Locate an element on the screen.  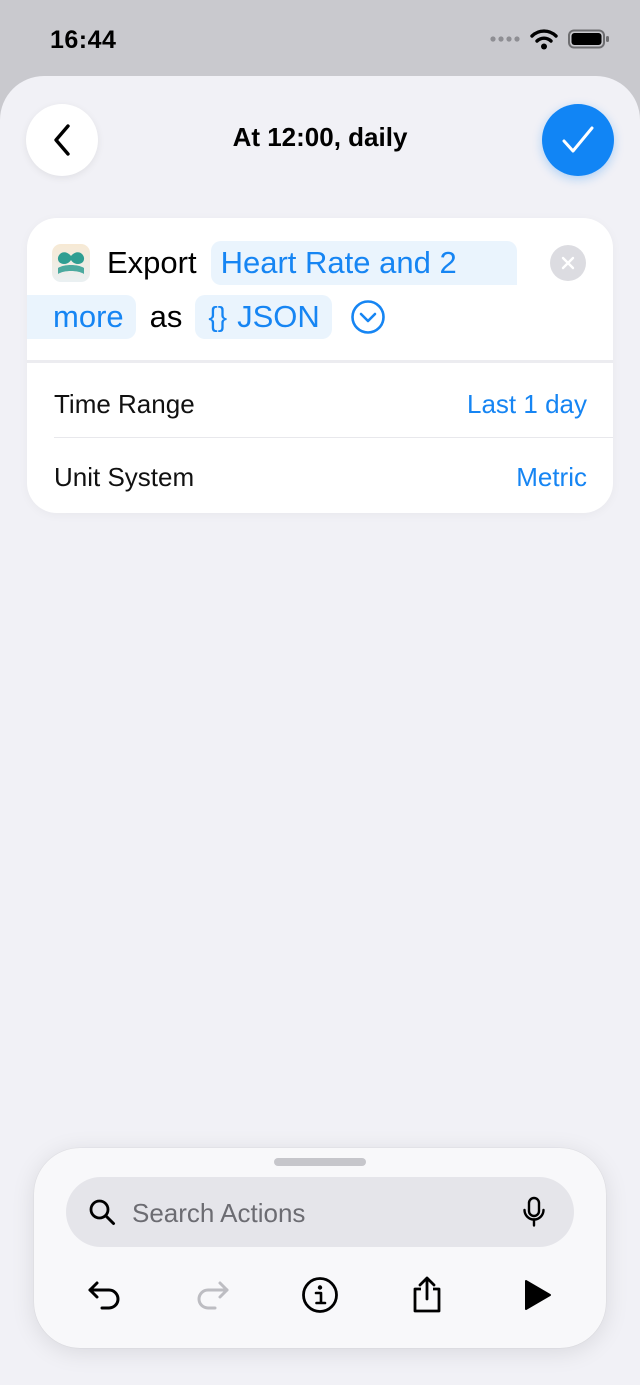
done-button is located at coordinates (578, 140).